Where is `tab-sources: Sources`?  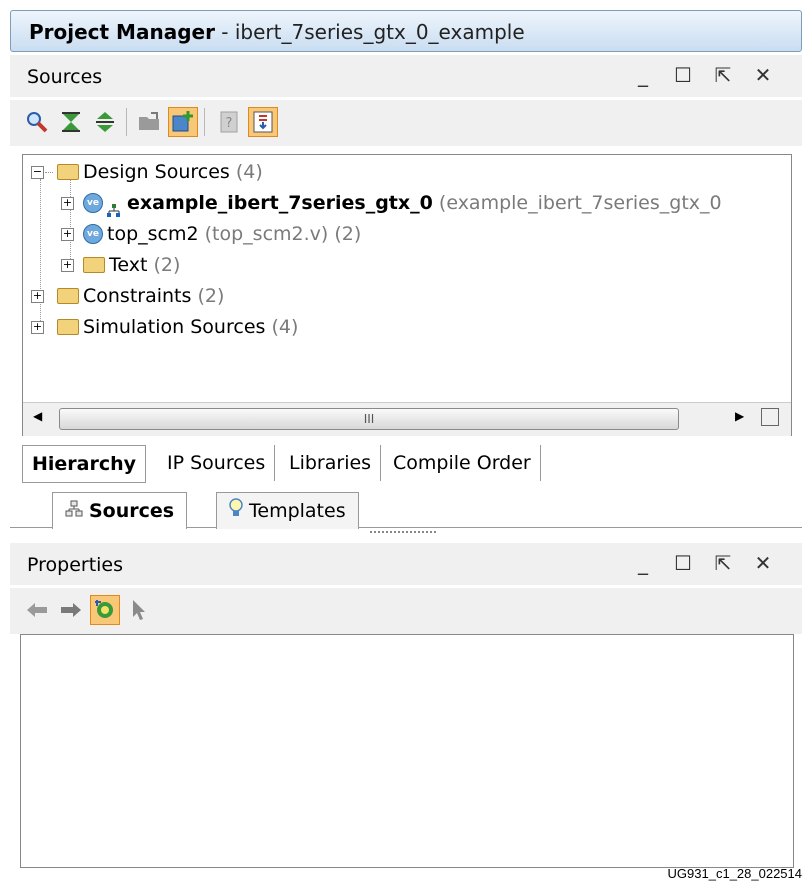 tab-sources: Sources is located at coordinates (120, 511).